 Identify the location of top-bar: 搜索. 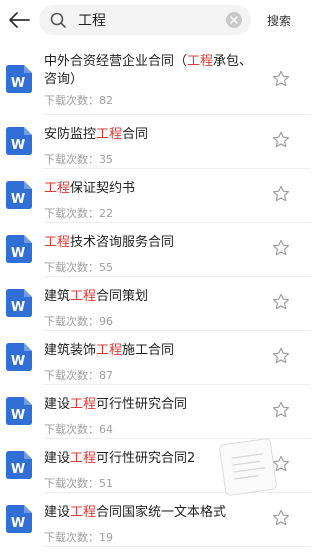
(155, 20).